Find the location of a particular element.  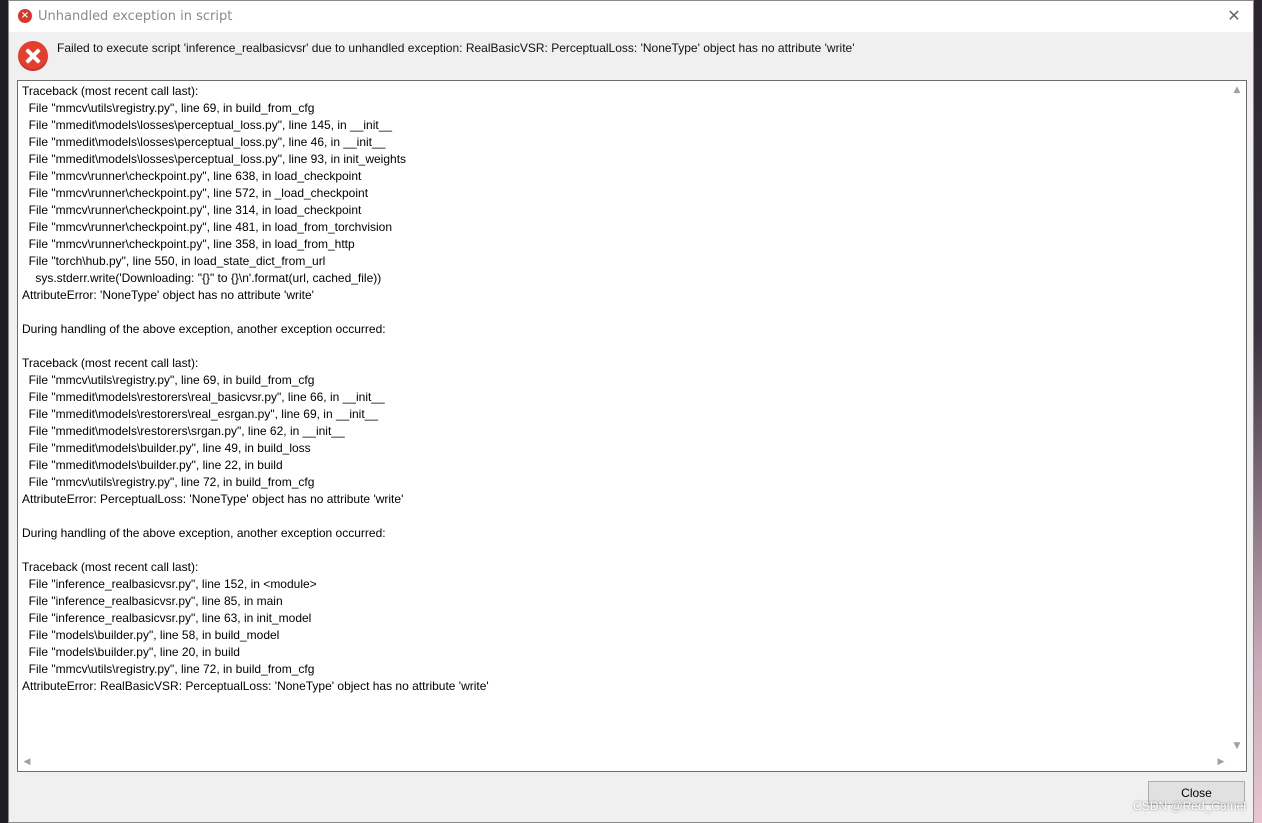

close-window-icon: ✕ is located at coordinates (1234, 16).